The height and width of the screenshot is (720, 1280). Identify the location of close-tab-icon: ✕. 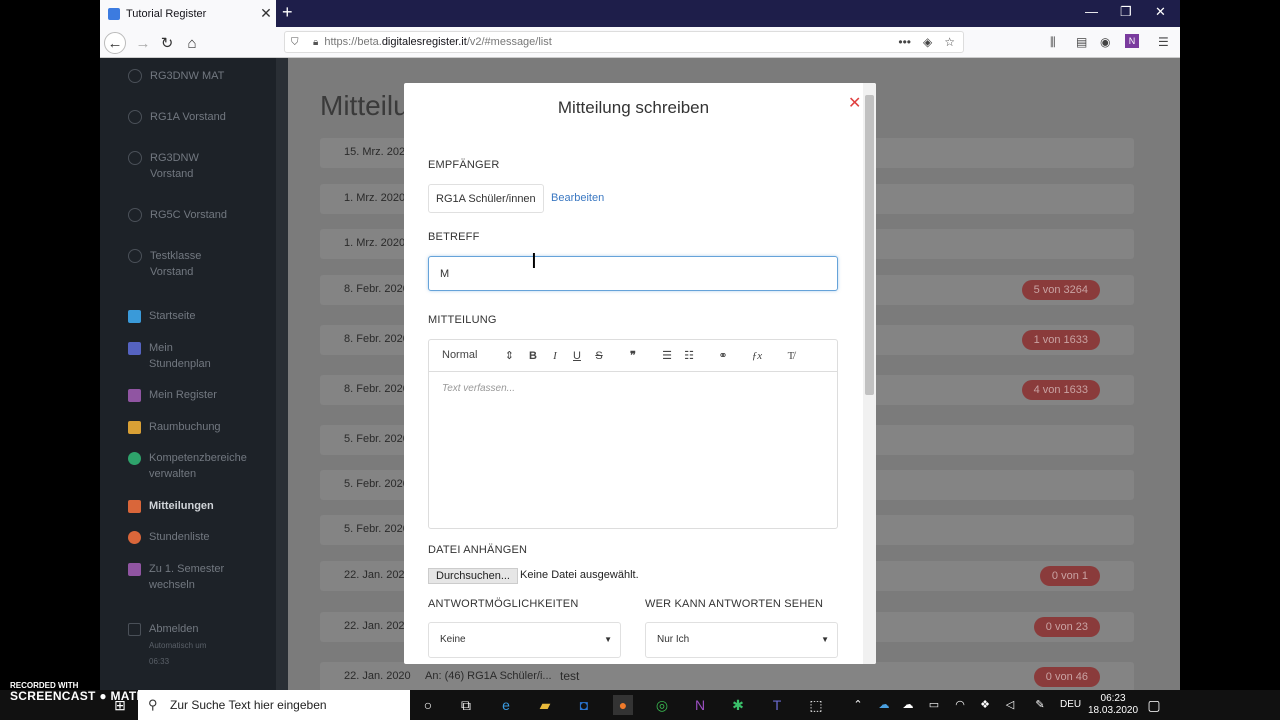
(266, 13).